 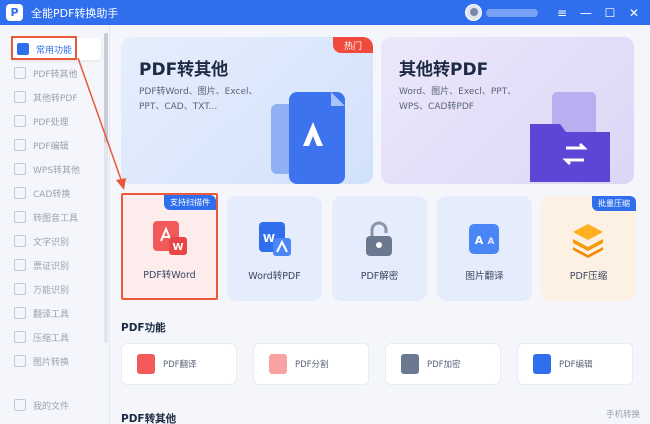 I want to click on sidebar-item-cad: CAD转换, so click(x=42, y=193).